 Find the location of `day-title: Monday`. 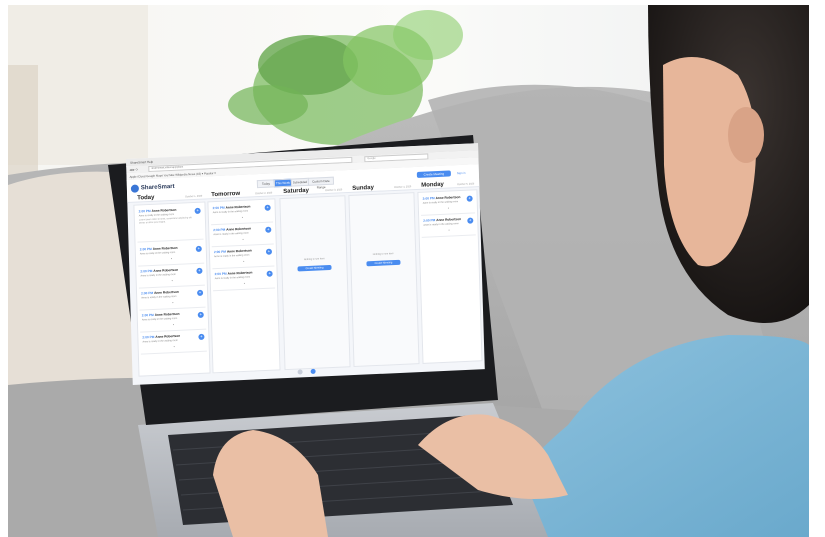

day-title: Monday is located at coordinates (432, 185).